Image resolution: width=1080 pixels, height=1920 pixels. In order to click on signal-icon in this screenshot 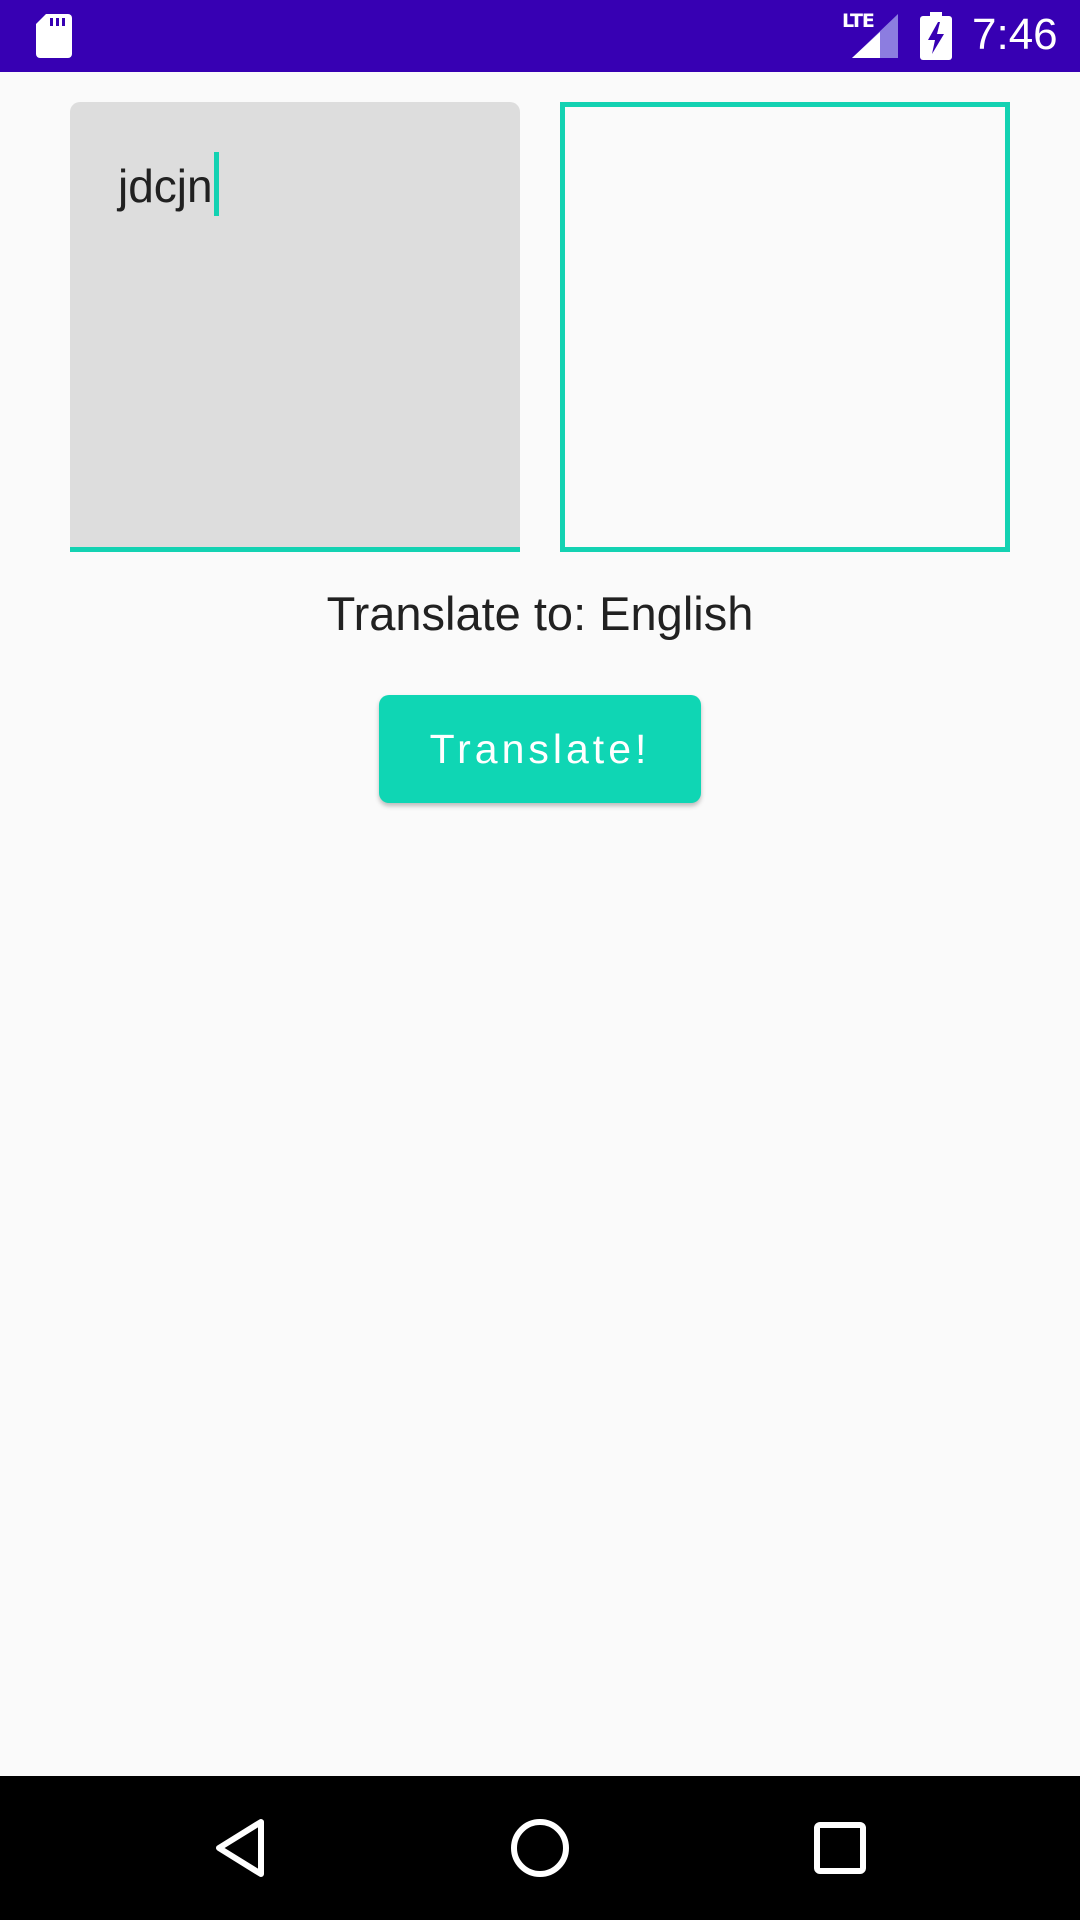, I will do `click(875, 36)`.